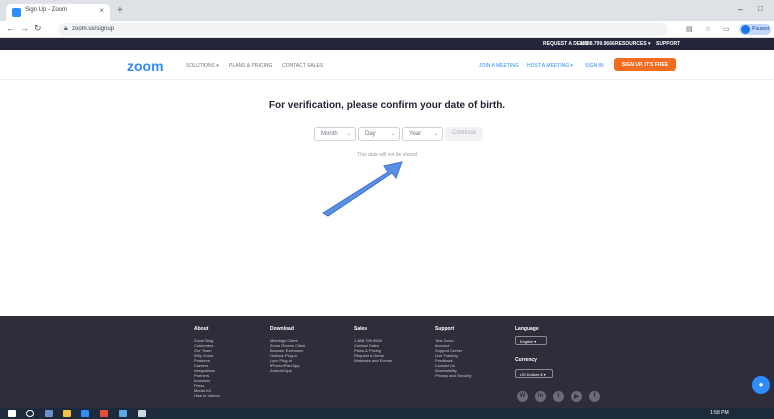 The image size is (774, 419). I want to click on year-select: Year ⌄, so click(422, 134).